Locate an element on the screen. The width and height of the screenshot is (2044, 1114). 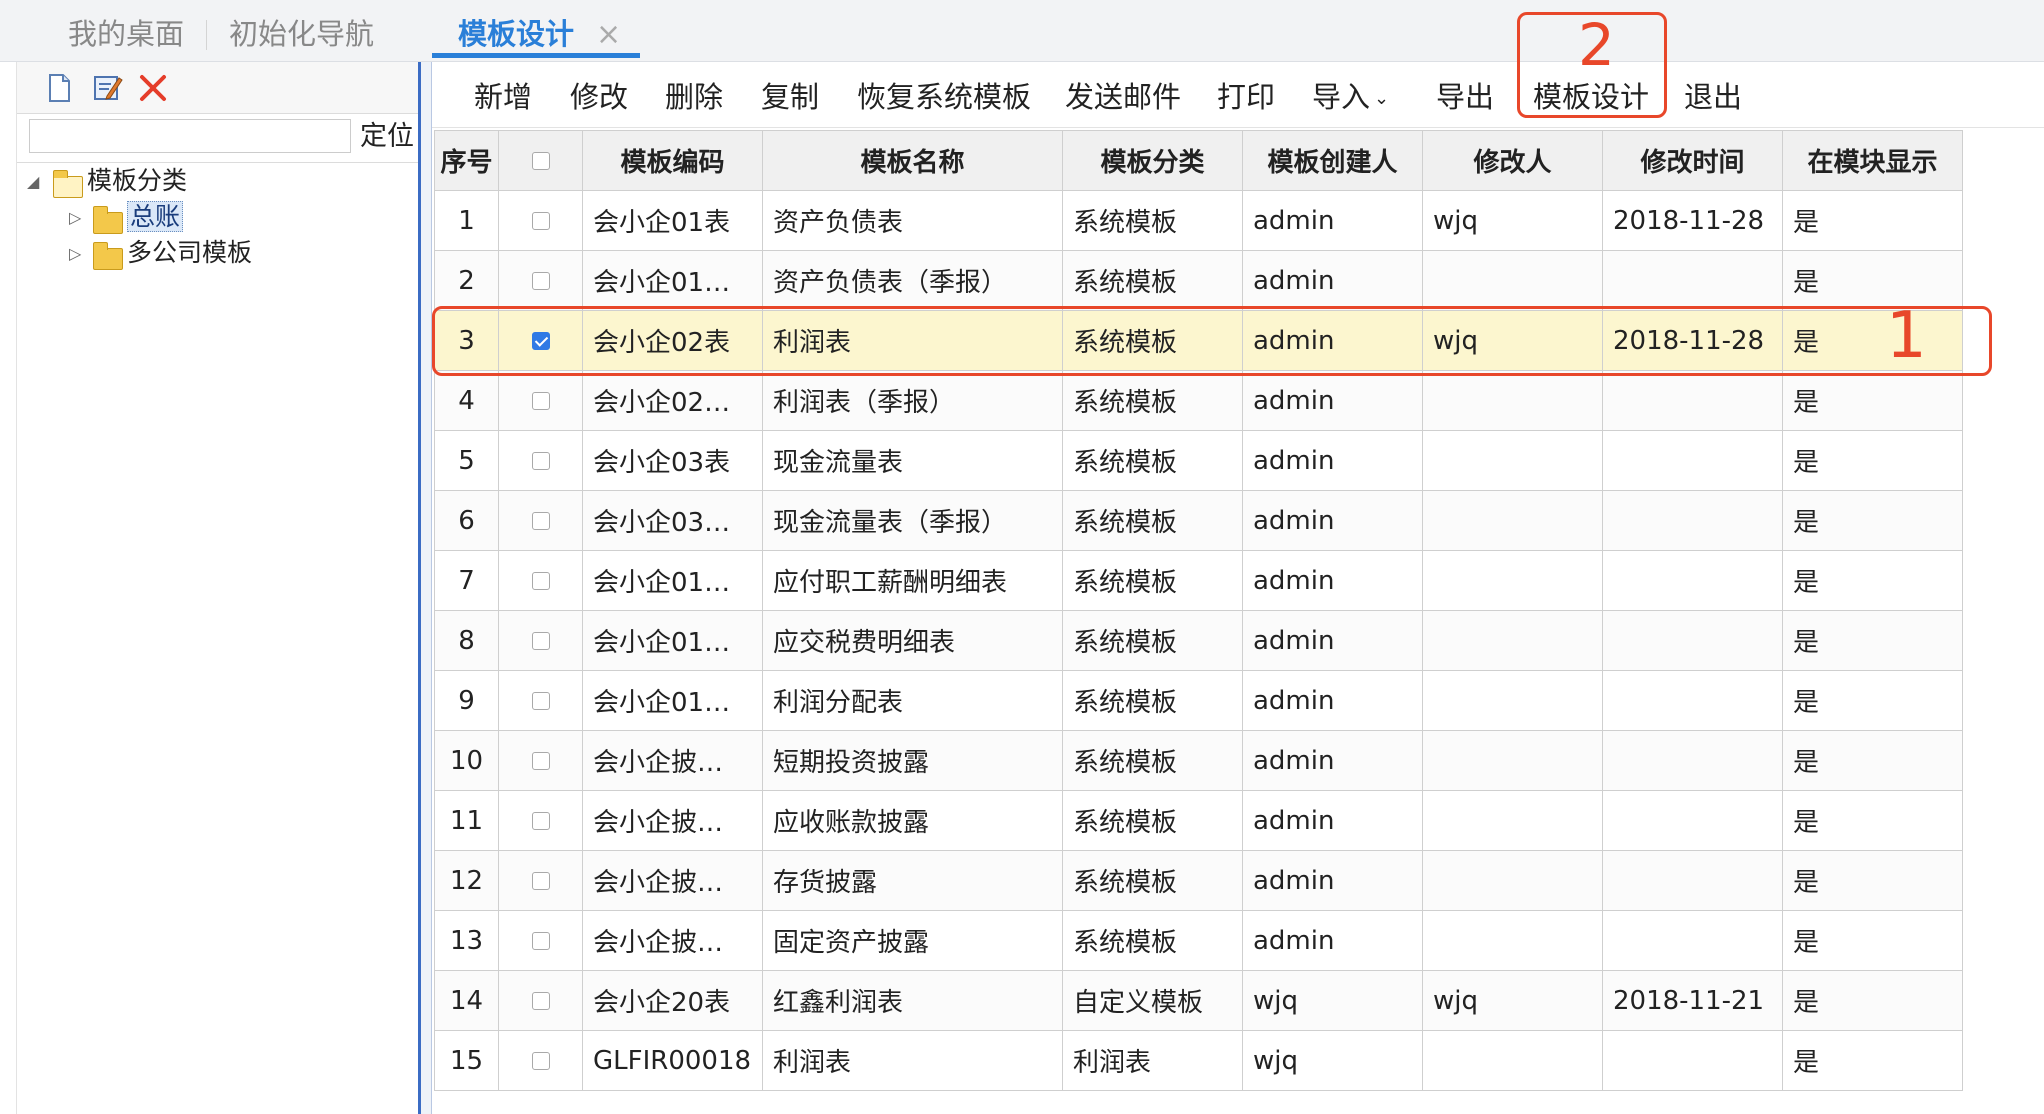
restore-system-template-button: 恢复系统模板 is located at coordinates (944, 97).